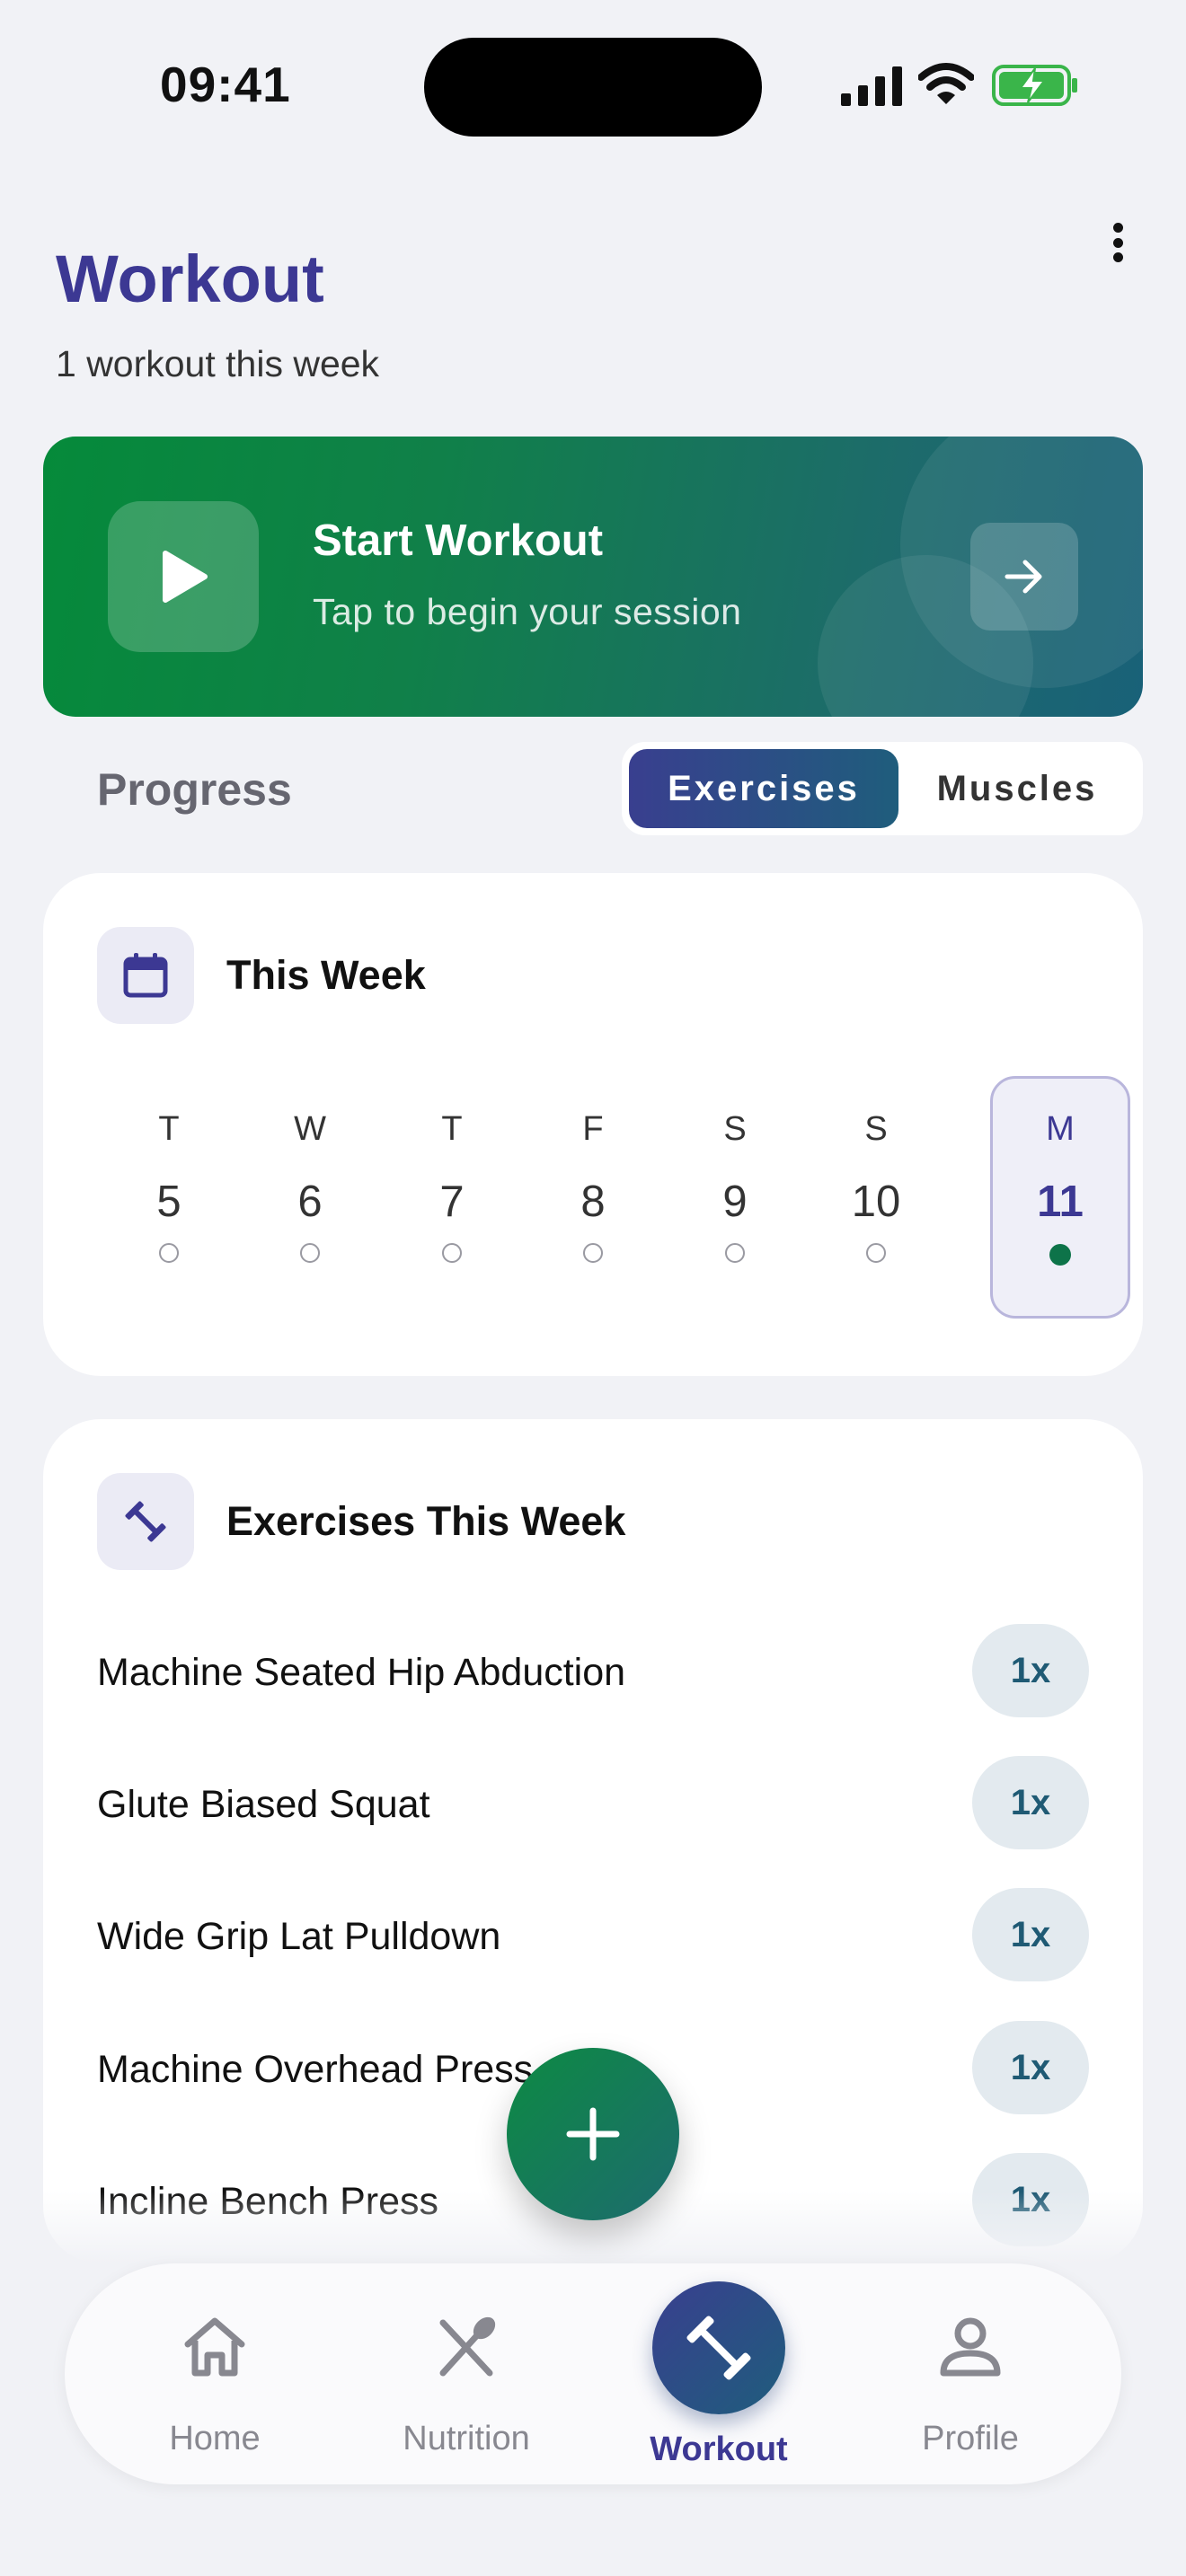 The image size is (1186, 2576). I want to click on add-button, so click(593, 2134).